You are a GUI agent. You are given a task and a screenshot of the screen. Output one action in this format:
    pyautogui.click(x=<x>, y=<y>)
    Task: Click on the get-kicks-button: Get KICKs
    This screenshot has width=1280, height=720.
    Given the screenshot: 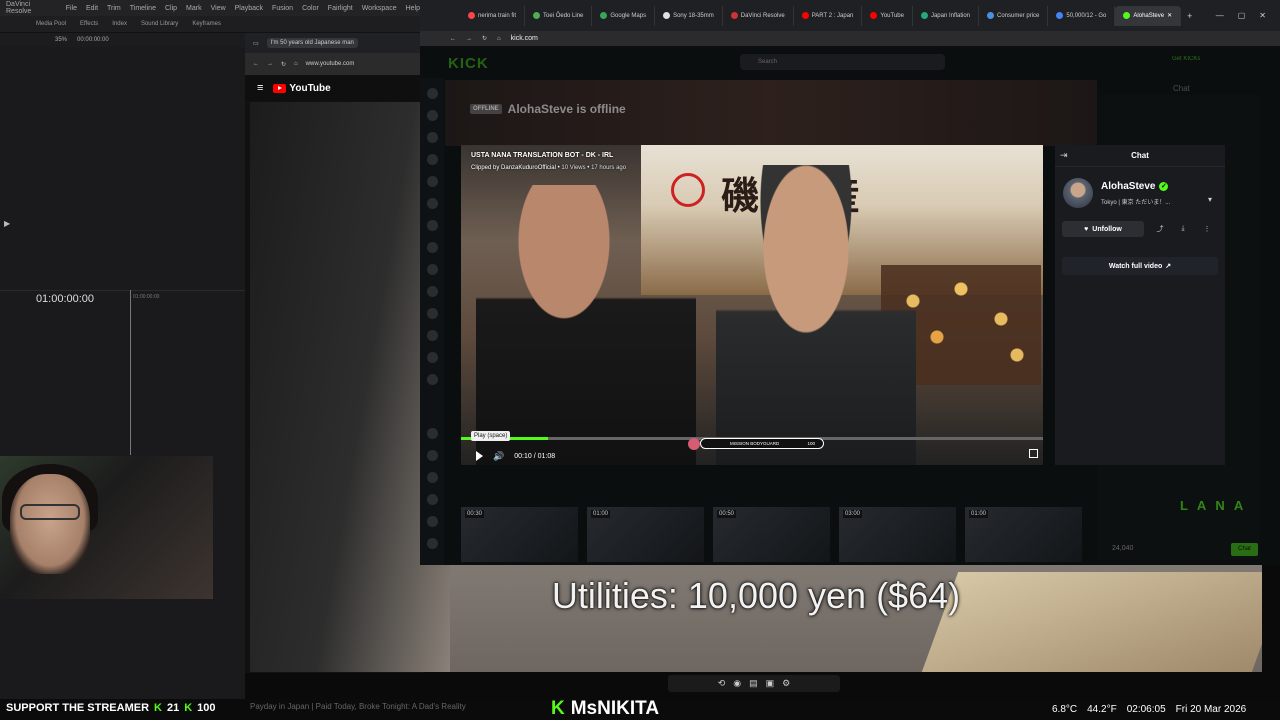 What is the action you would take?
    pyautogui.click(x=1186, y=59)
    